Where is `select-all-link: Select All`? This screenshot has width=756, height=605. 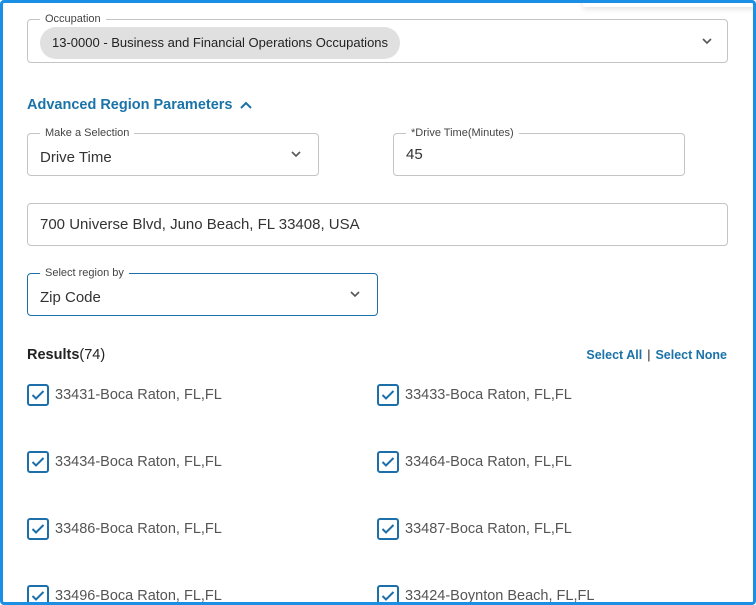 select-all-link: Select All is located at coordinates (614, 355).